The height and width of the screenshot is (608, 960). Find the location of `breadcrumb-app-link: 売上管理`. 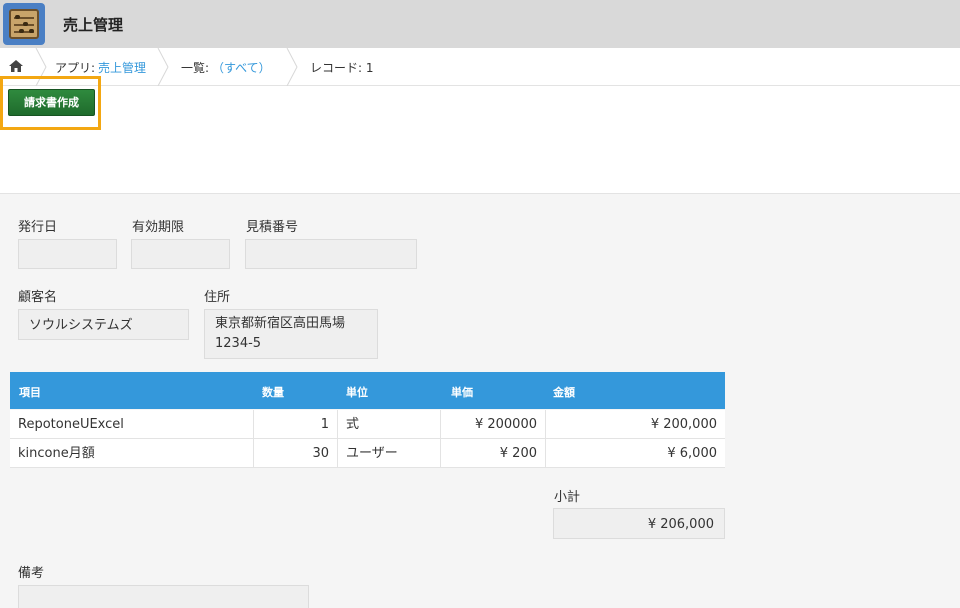

breadcrumb-app-link: 売上管理 is located at coordinates (122, 67).